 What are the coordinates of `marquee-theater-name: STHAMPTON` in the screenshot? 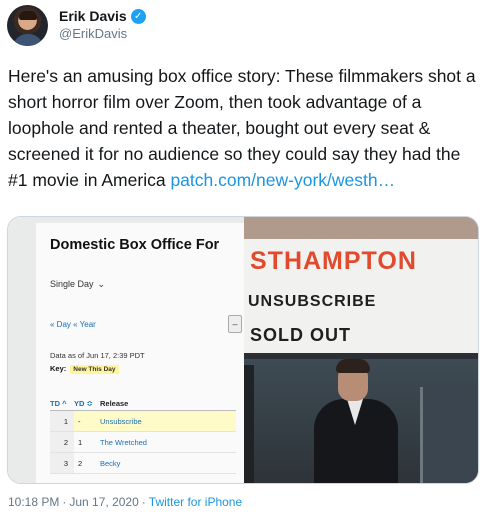 It's located at (333, 261).